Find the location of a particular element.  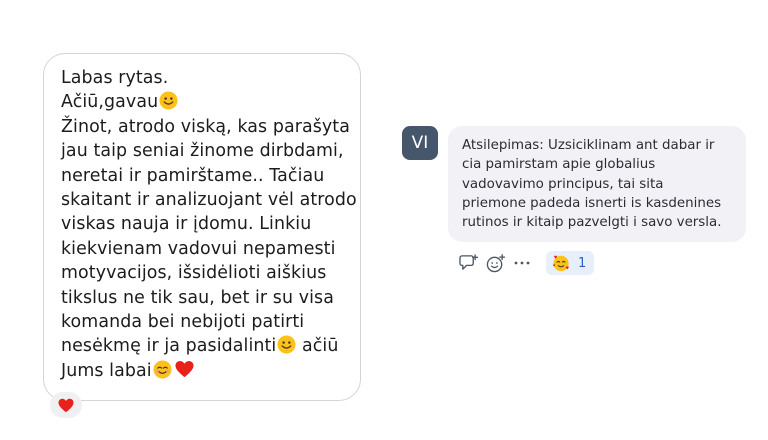

message-line: motyvacijos, išsidėlioti aiškius is located at coordinates (194, 273).